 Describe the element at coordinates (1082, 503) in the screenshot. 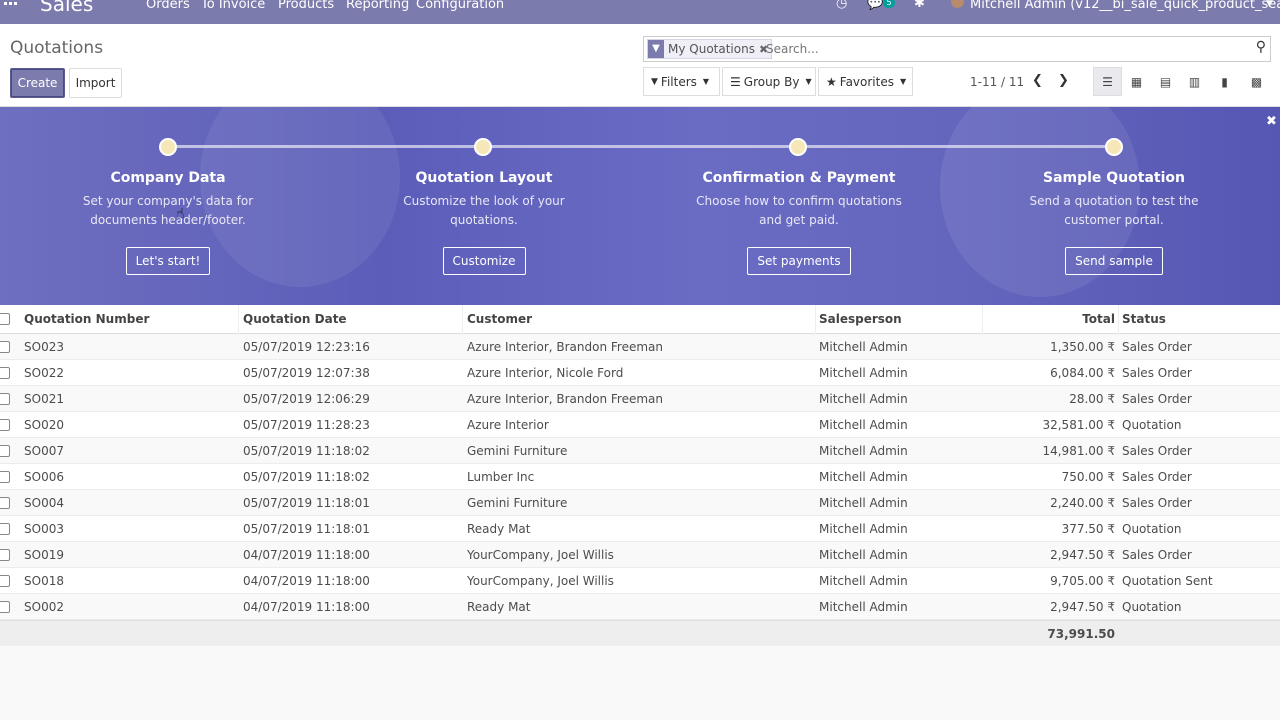

I see `cell-total: 2,240.00 ₹` at that location.